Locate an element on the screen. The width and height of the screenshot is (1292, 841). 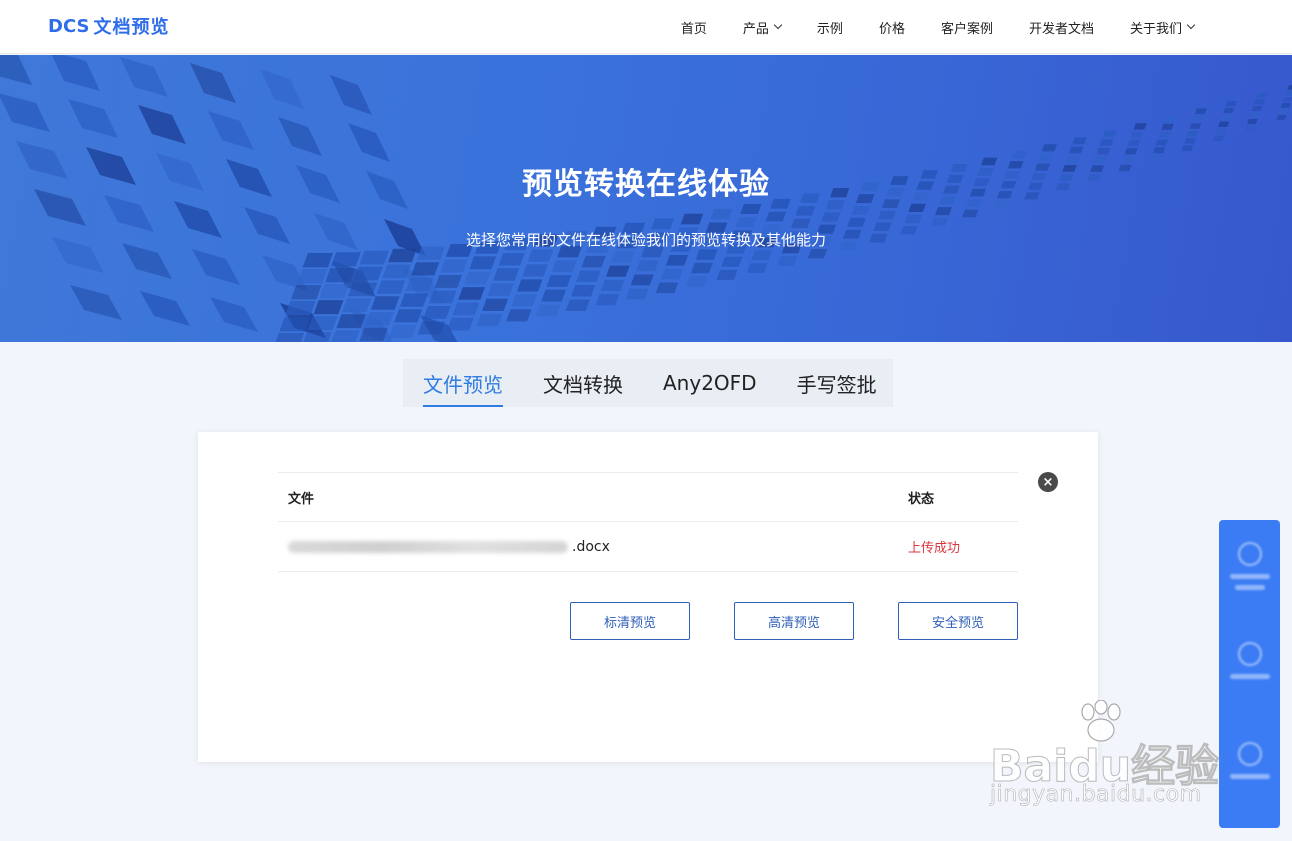
nav-docs: 开发者文档 is located at coordinates (1061, 27).